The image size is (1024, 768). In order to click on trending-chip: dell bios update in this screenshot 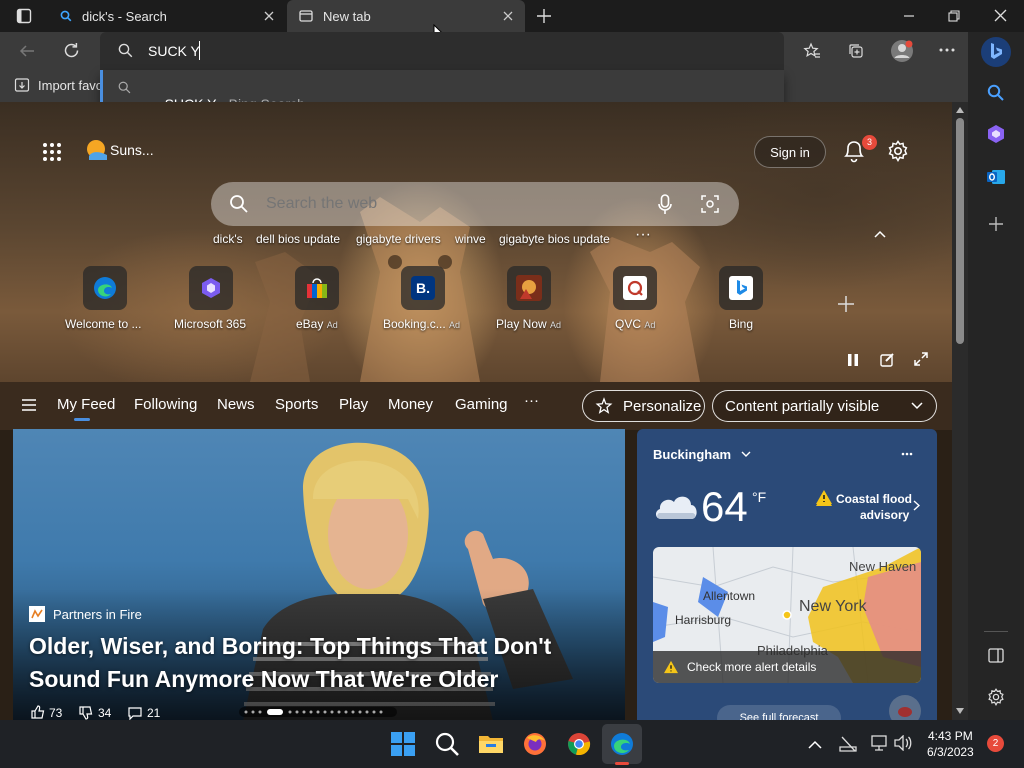, I will do `click(298, 239)`.